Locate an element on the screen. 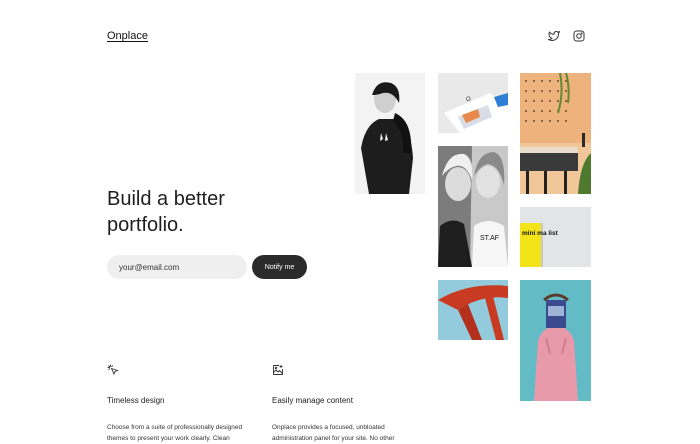 The height and width of the screenshot is (444, 700). photo-magazine: O is located at coordinates (473, 103).